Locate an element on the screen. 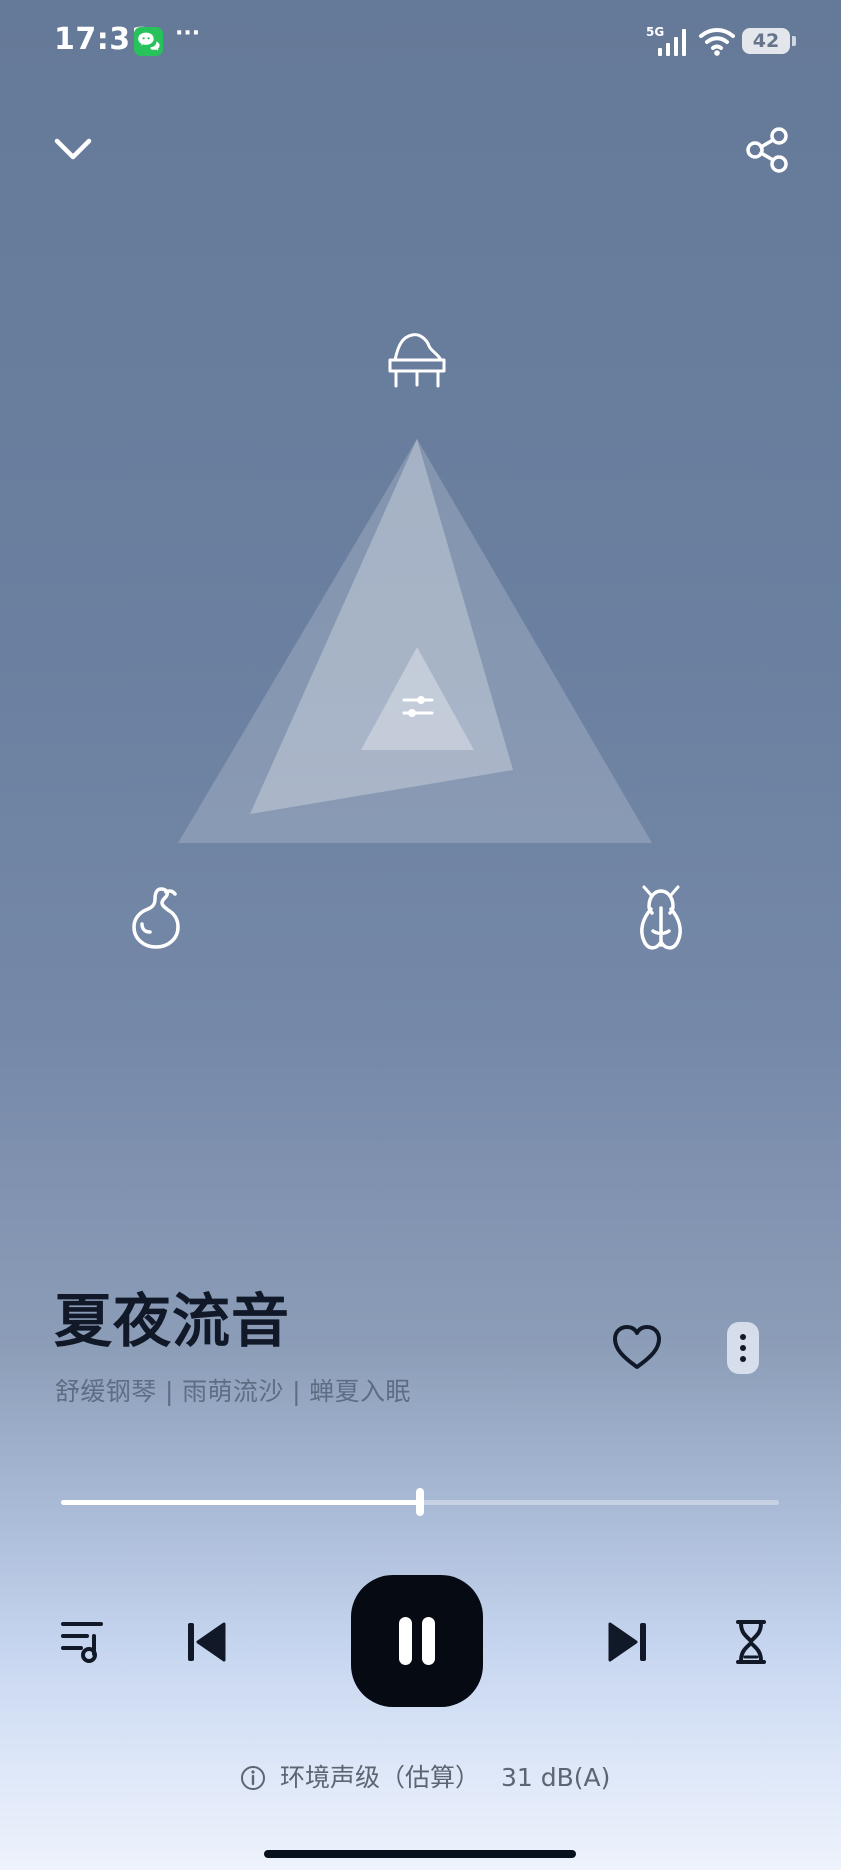 The image size is (841, 1870). network-label: 5G is located at coordinates (655, 32).